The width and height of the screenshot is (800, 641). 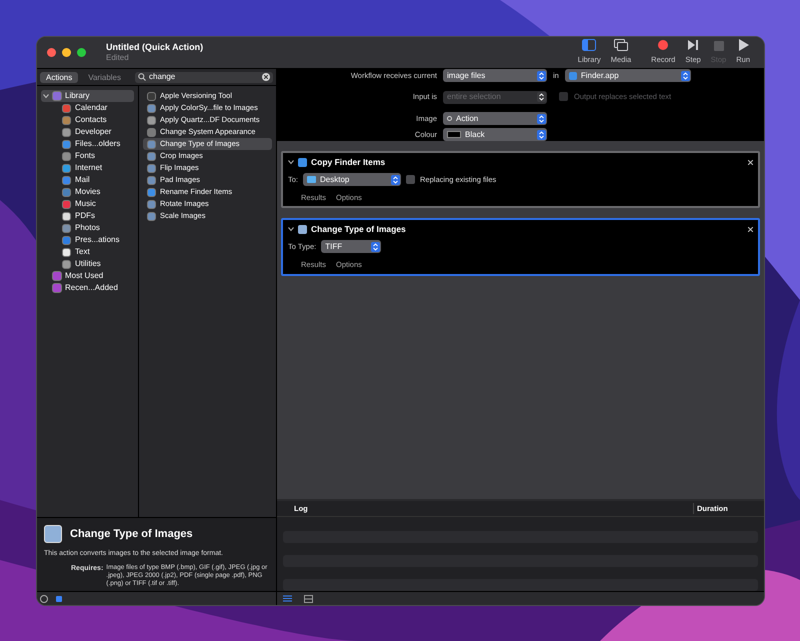 What do you see at coordinates (743, 45) in the screenshot?
I see `play-icon` at bounding box center [743, 45].